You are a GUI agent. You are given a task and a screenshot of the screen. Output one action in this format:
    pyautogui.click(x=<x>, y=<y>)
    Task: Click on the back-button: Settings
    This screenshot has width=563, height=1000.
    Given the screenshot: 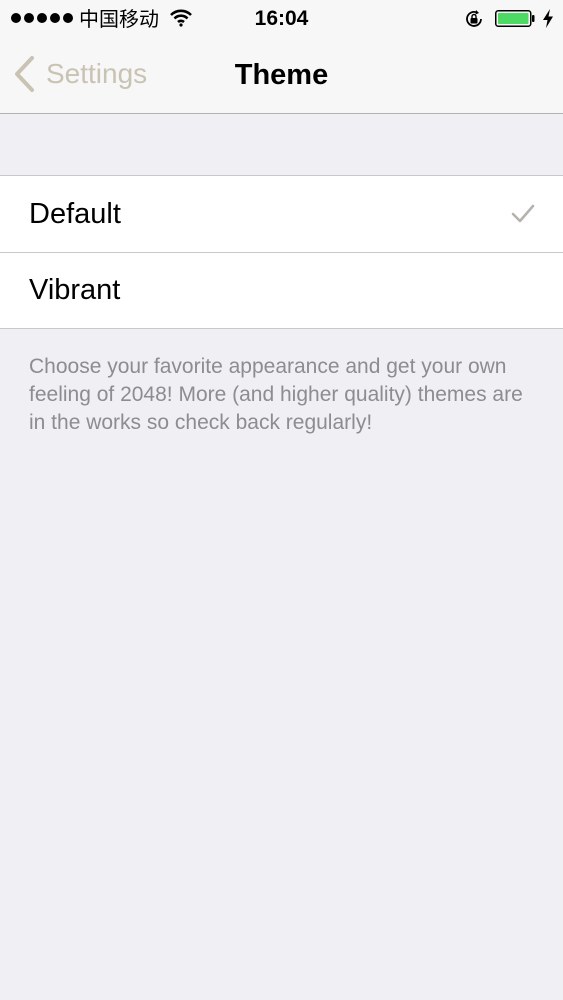 What is the action you would take?
    pyautogui.click(x=79, y=74)
    